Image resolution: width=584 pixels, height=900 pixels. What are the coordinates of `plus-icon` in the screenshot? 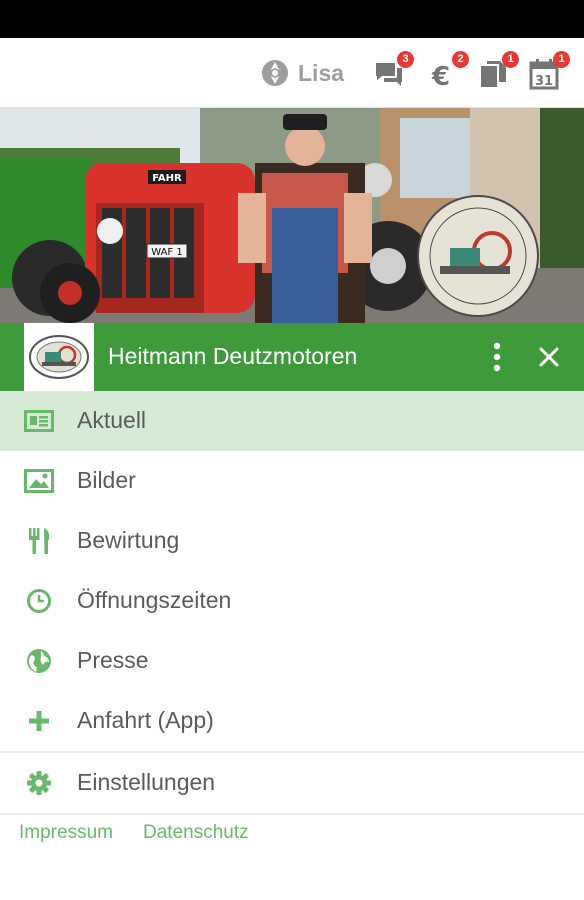 It's located at (39, 721).